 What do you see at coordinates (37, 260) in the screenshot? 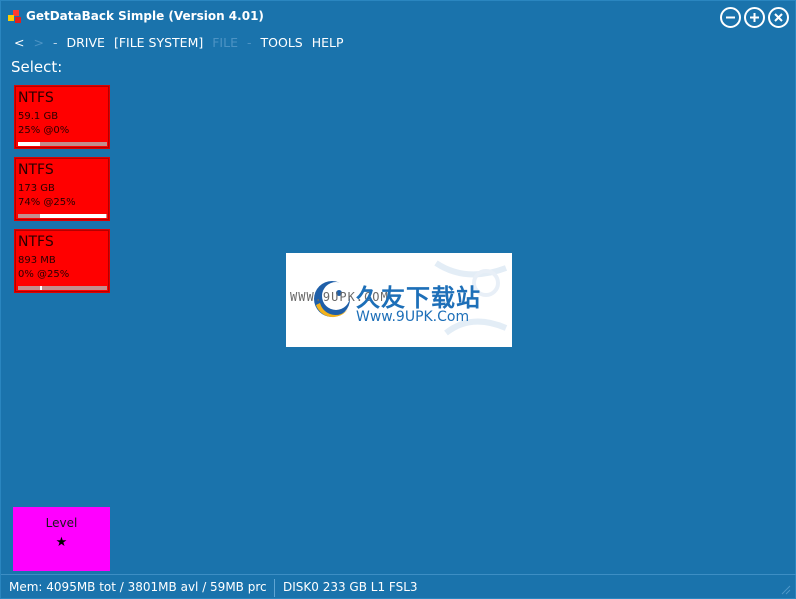
I see `drive-size: 893 MB` at bounding box center [37, 260].